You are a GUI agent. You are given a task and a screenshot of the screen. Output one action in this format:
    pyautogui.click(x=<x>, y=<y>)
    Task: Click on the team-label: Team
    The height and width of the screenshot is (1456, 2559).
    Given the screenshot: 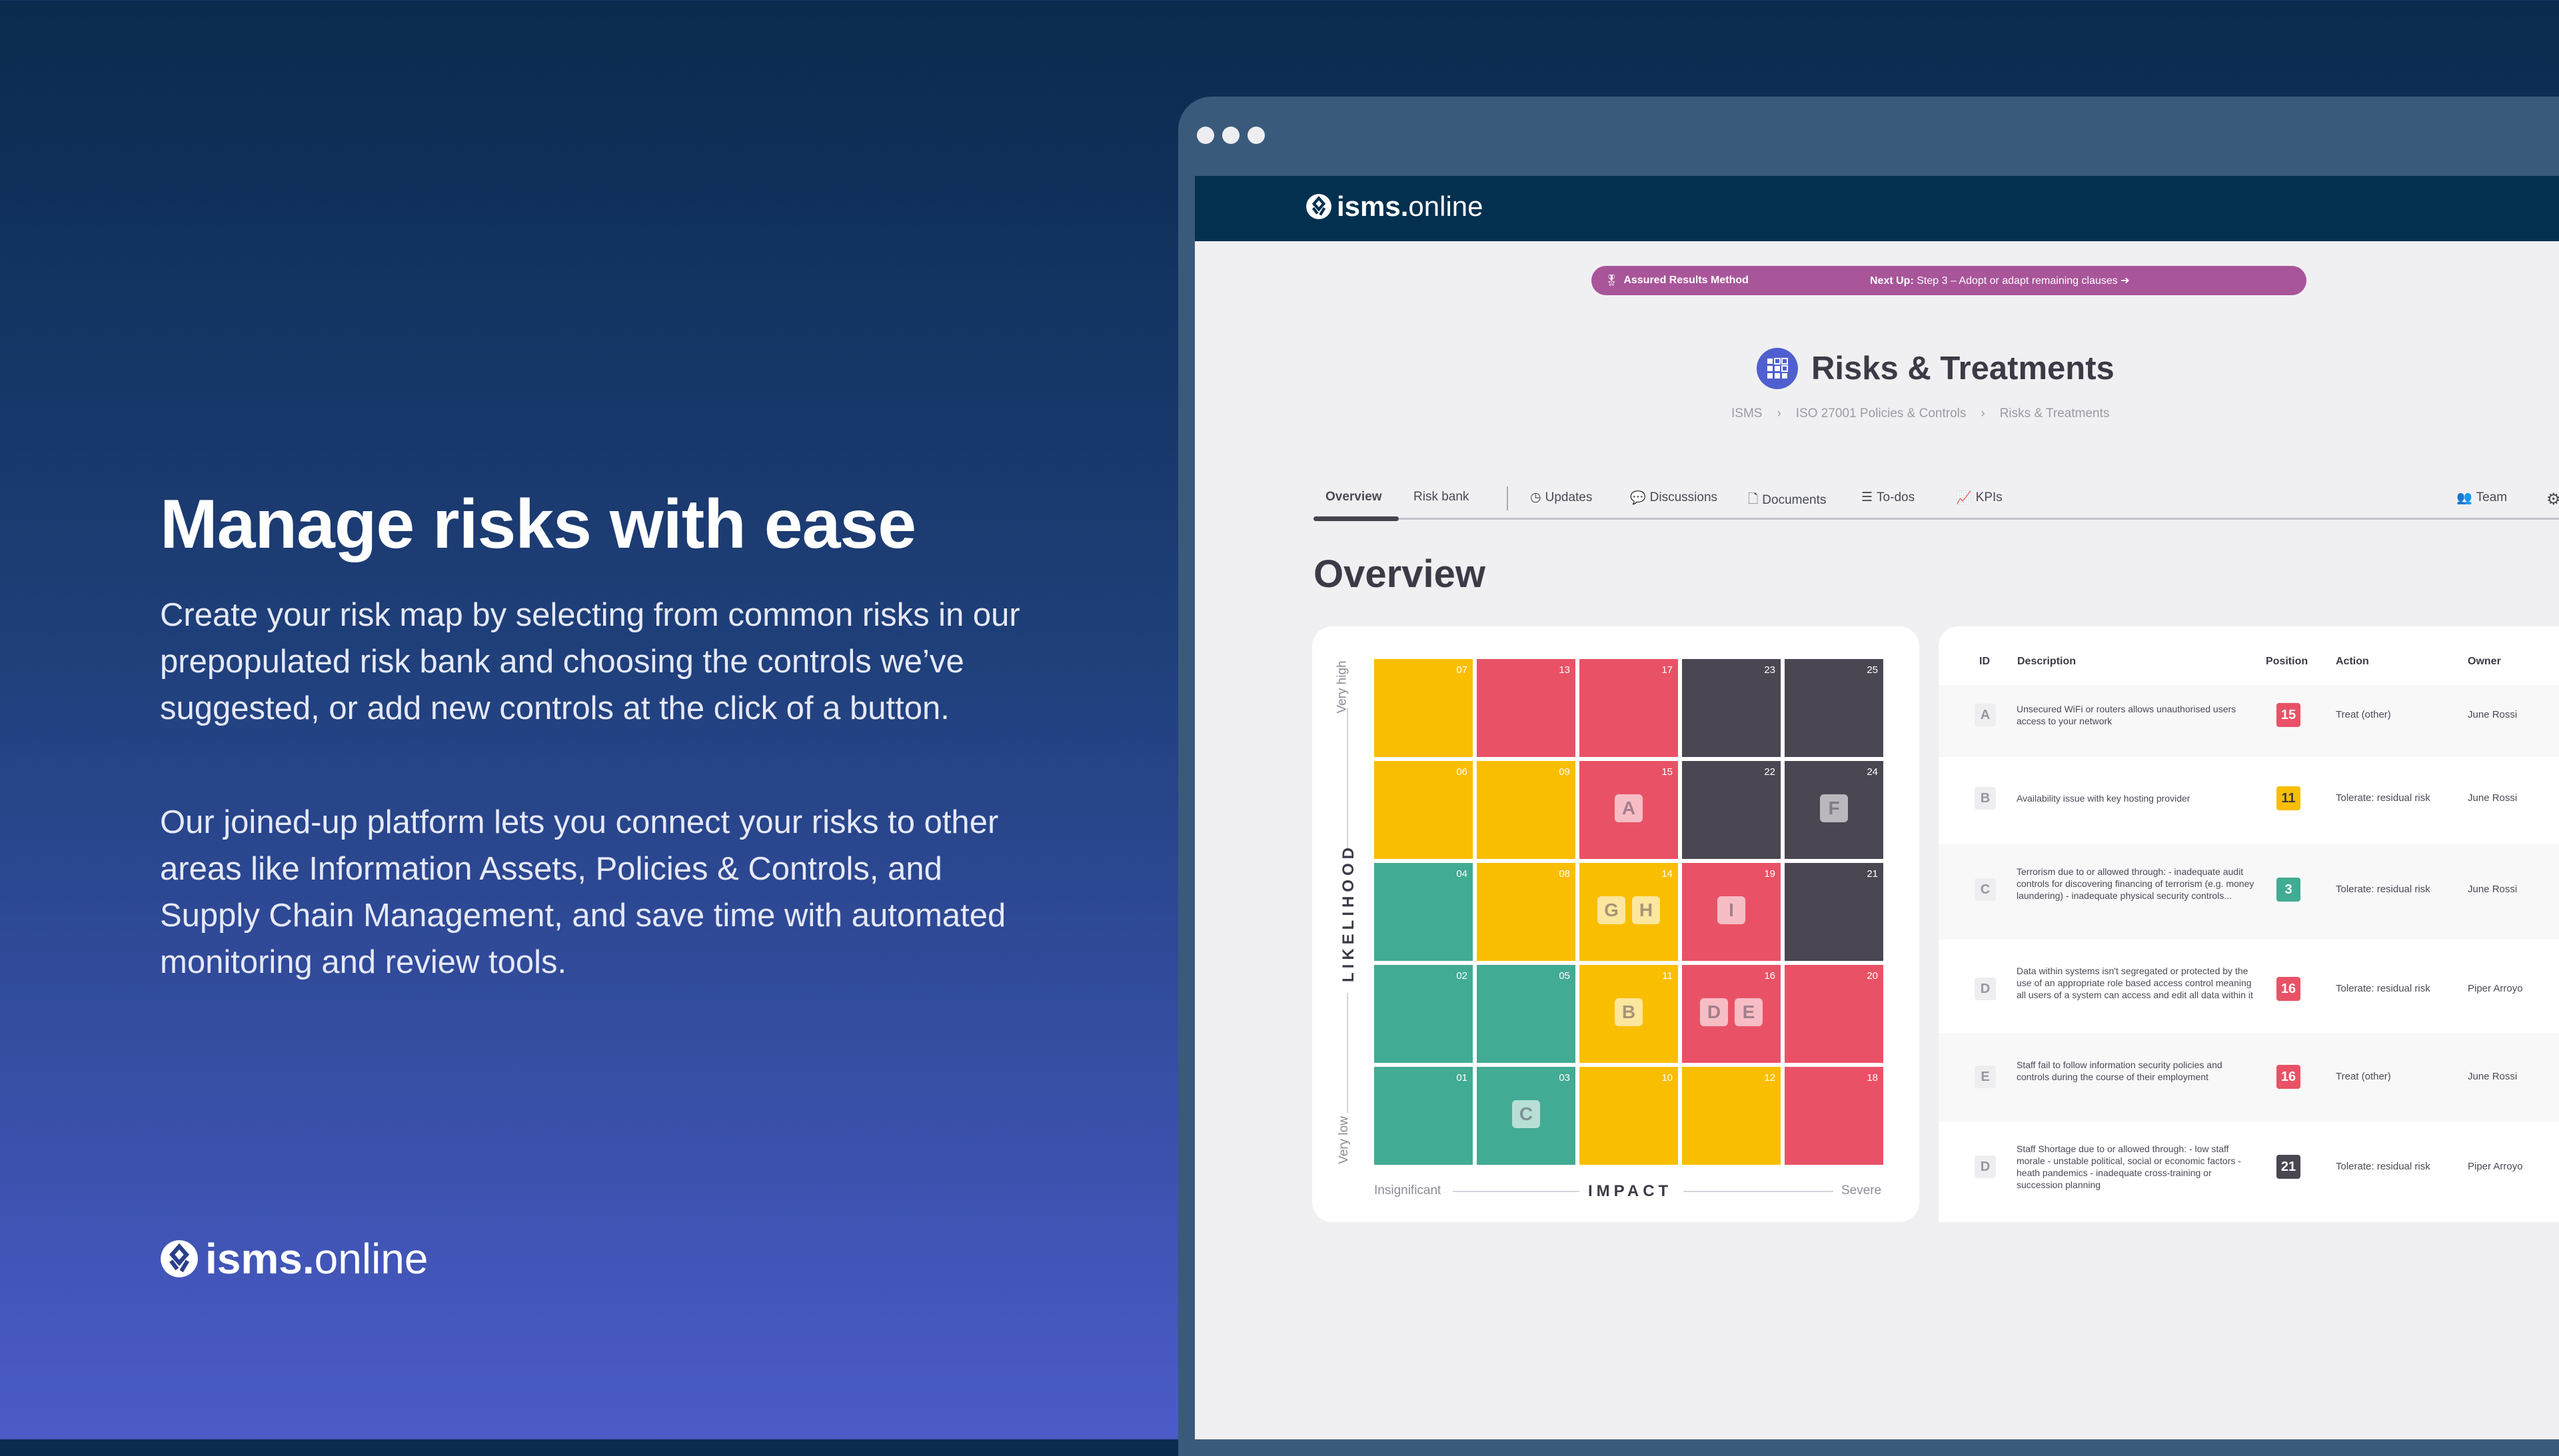 What is the action you would take?
    pyautogui.click(x=2492, y=497)
    